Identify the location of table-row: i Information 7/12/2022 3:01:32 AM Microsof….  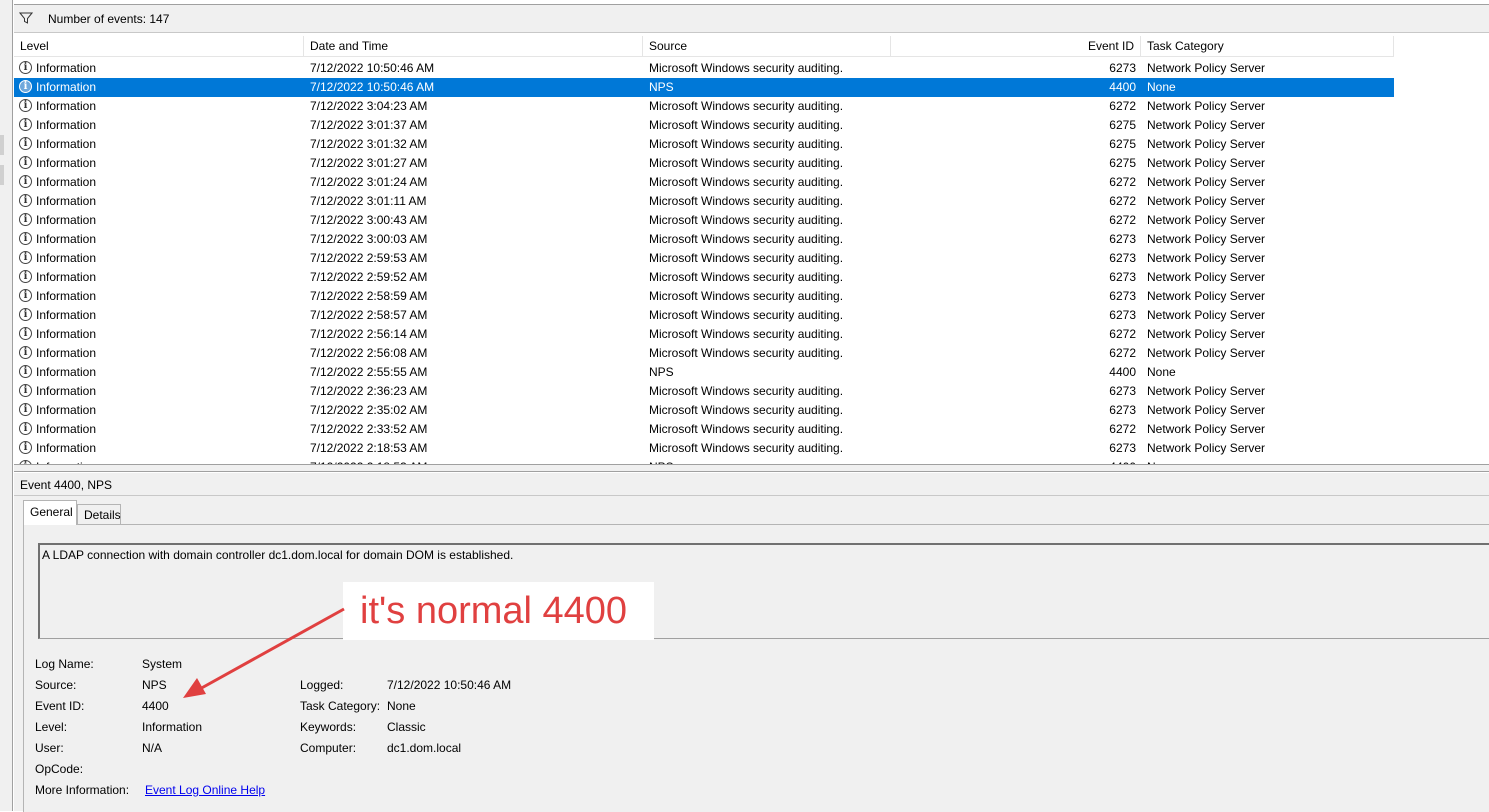
(704, 144).